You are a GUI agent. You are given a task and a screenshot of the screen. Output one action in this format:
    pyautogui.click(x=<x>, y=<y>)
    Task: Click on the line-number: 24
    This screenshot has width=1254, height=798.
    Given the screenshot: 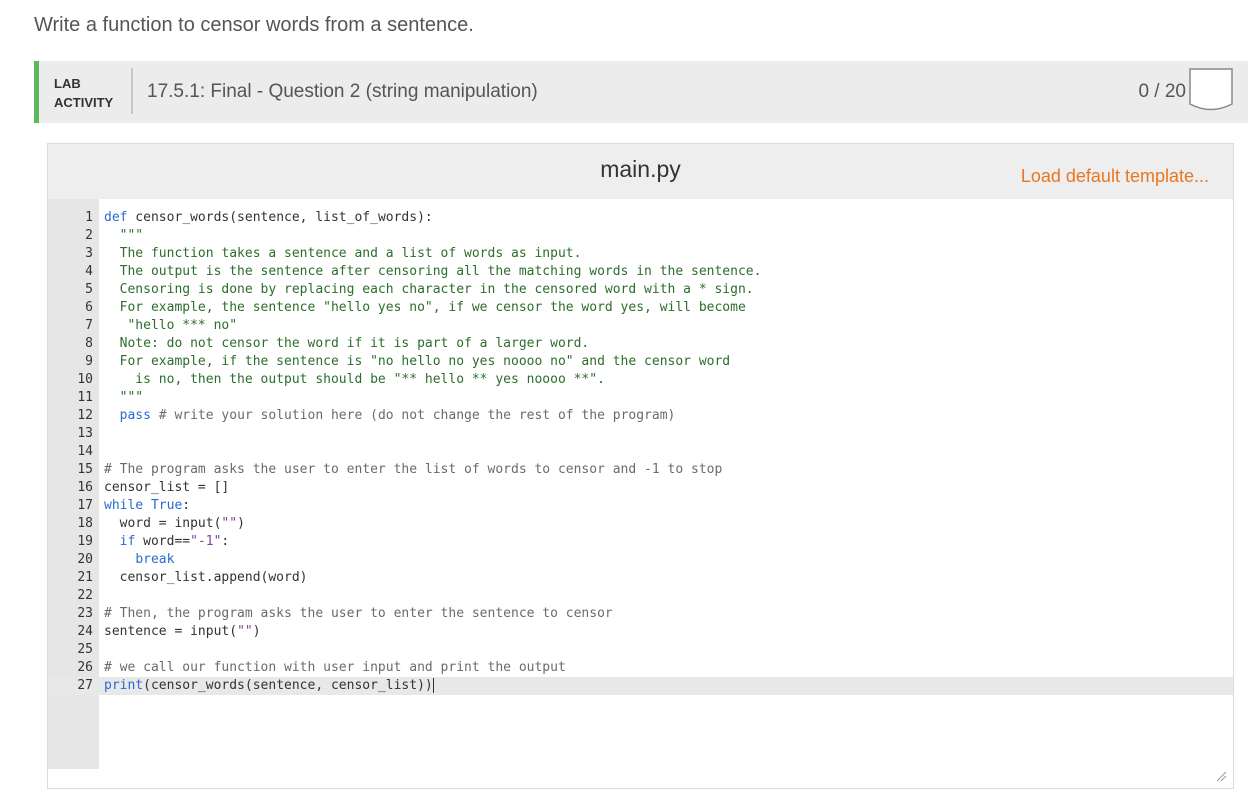 What is the action you would take?
    pyautogui.click(x=70, y=632)
    